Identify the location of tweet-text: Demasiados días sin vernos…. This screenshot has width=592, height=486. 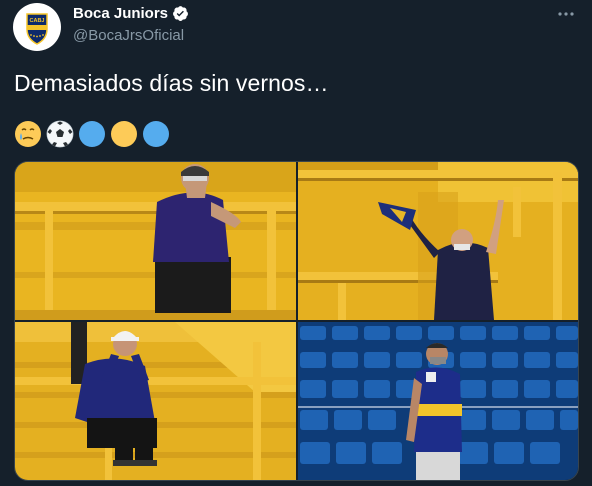
(171, 83).